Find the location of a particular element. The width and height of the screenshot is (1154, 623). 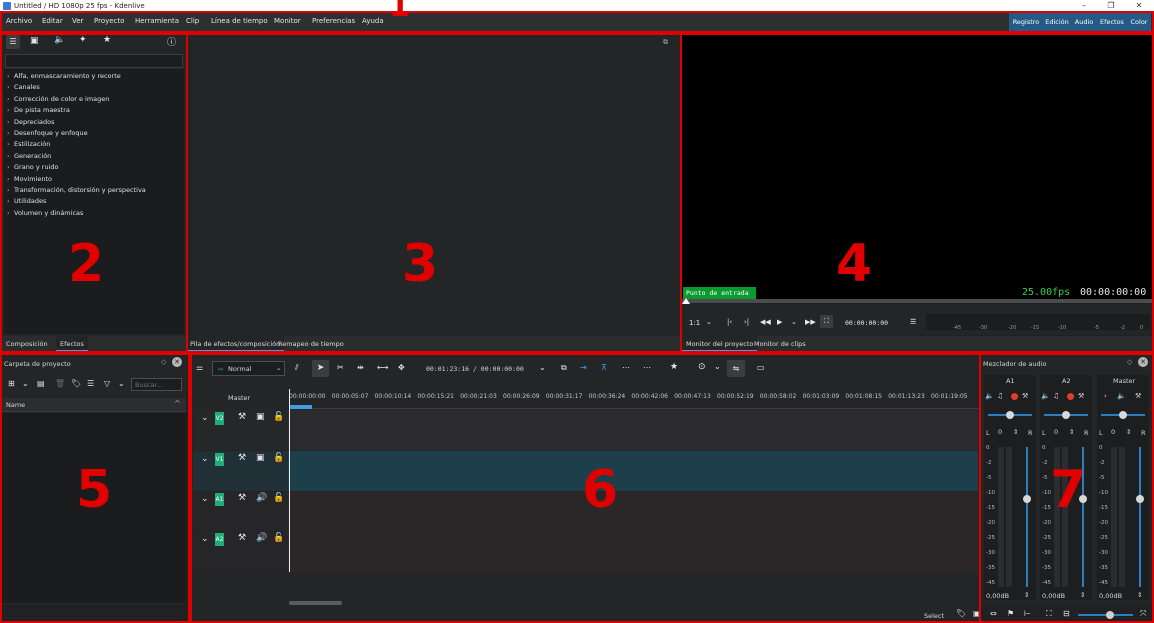

annotation-number-7: 7 is located at coordinates (1068, 490).